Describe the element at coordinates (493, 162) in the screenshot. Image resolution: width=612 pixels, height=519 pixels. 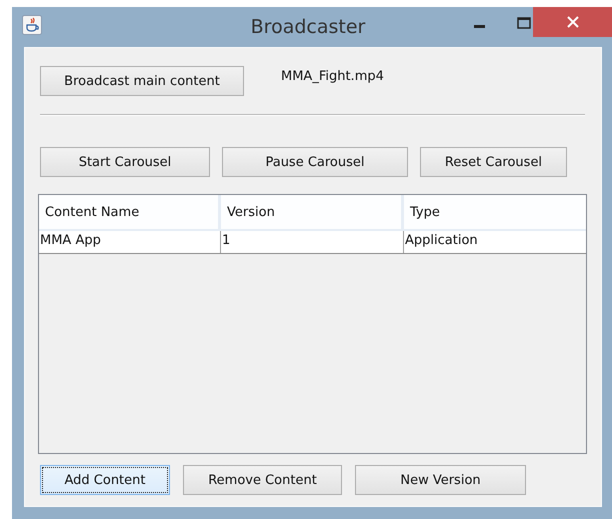
I see `carousel-button: Reset Carousel` at that location.